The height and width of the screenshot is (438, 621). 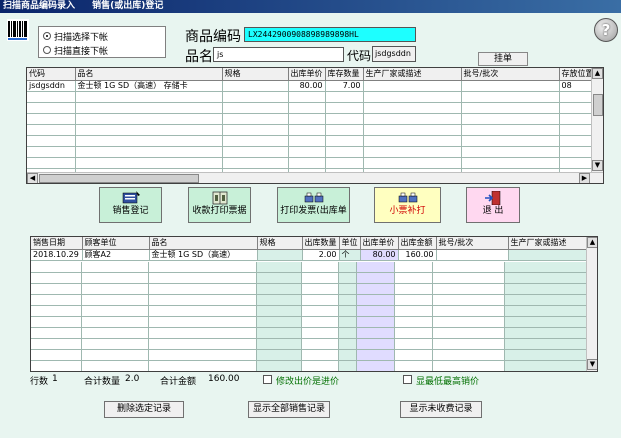 I want to click on hang-order-button: 挂单, so click(x=503, y=59).